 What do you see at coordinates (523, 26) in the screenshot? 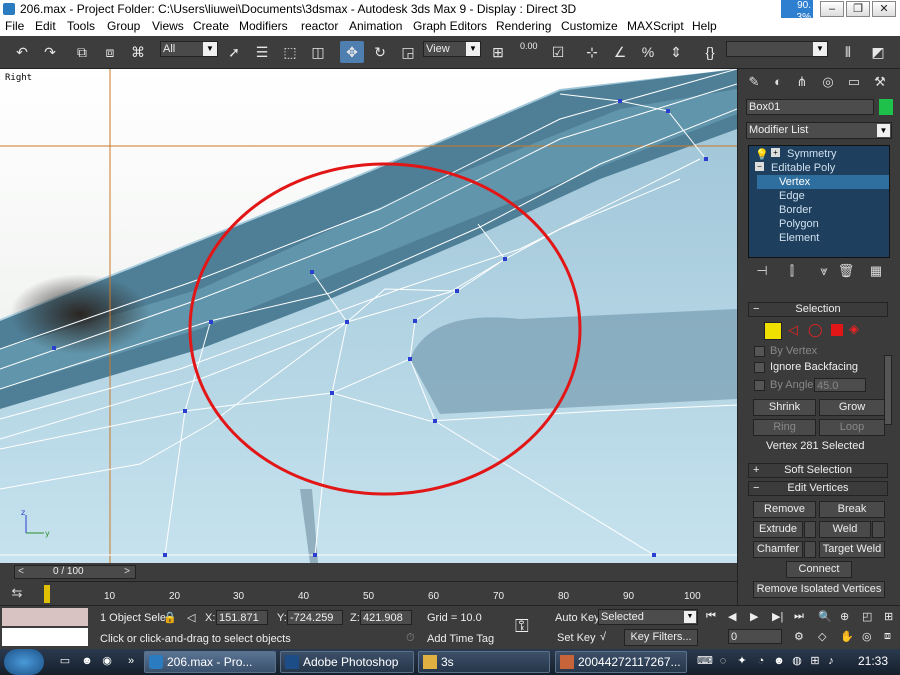
I see `menu-rendering: Rendering` at bounding box center [523, 26].